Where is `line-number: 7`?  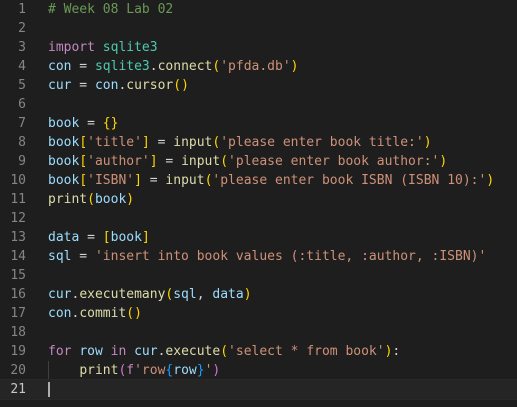 line-number: 7 is located at coordinates (22, 123).